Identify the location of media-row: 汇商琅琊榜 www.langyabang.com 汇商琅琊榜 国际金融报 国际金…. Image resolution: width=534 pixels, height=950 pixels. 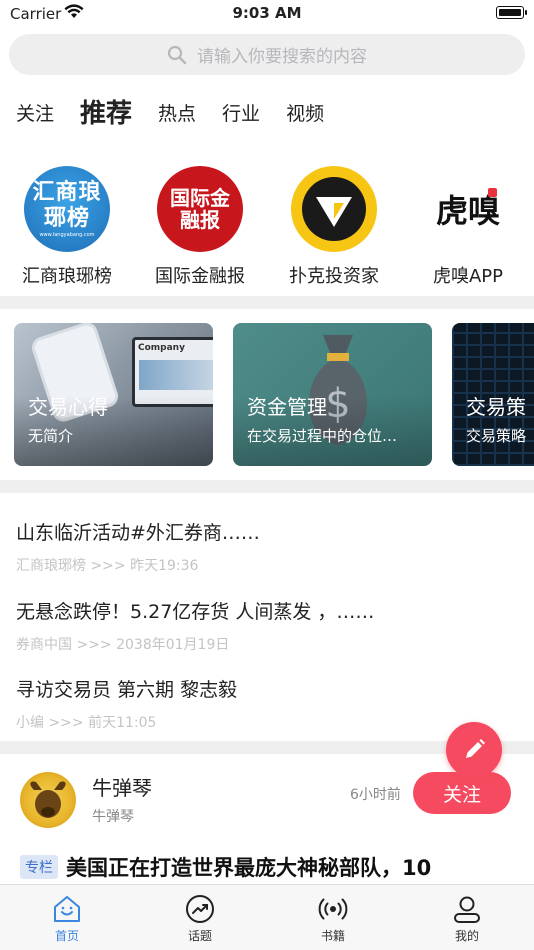
(267, 227).